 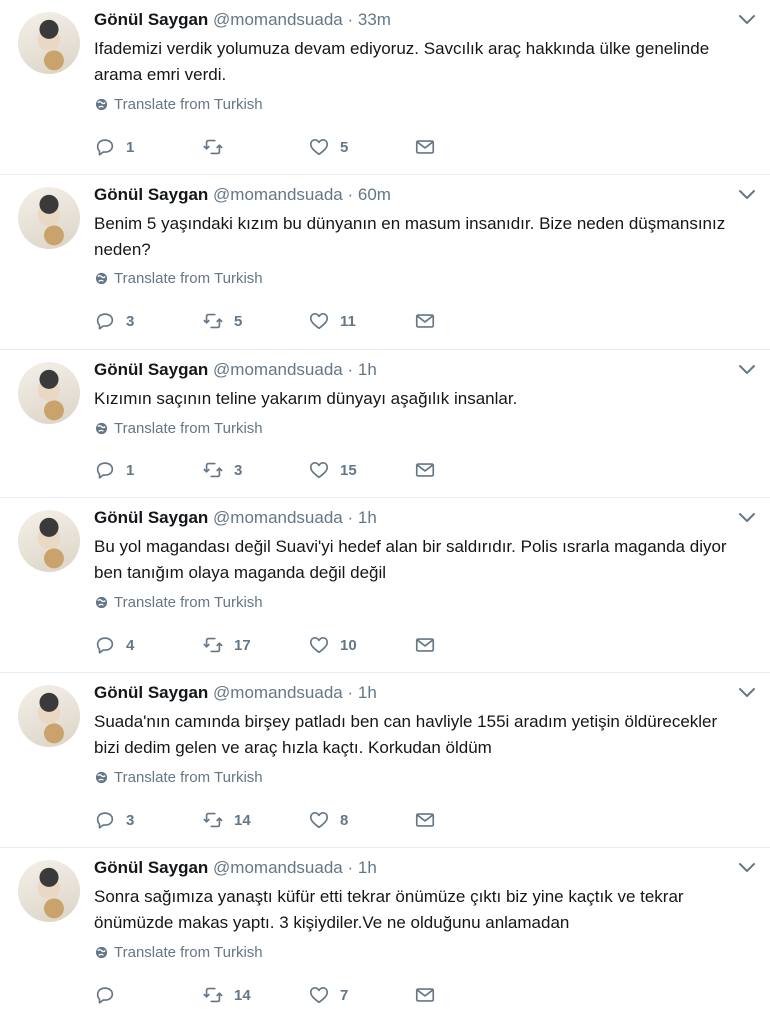 I want to click on reply-count: 4, so click(x=130, y=645).